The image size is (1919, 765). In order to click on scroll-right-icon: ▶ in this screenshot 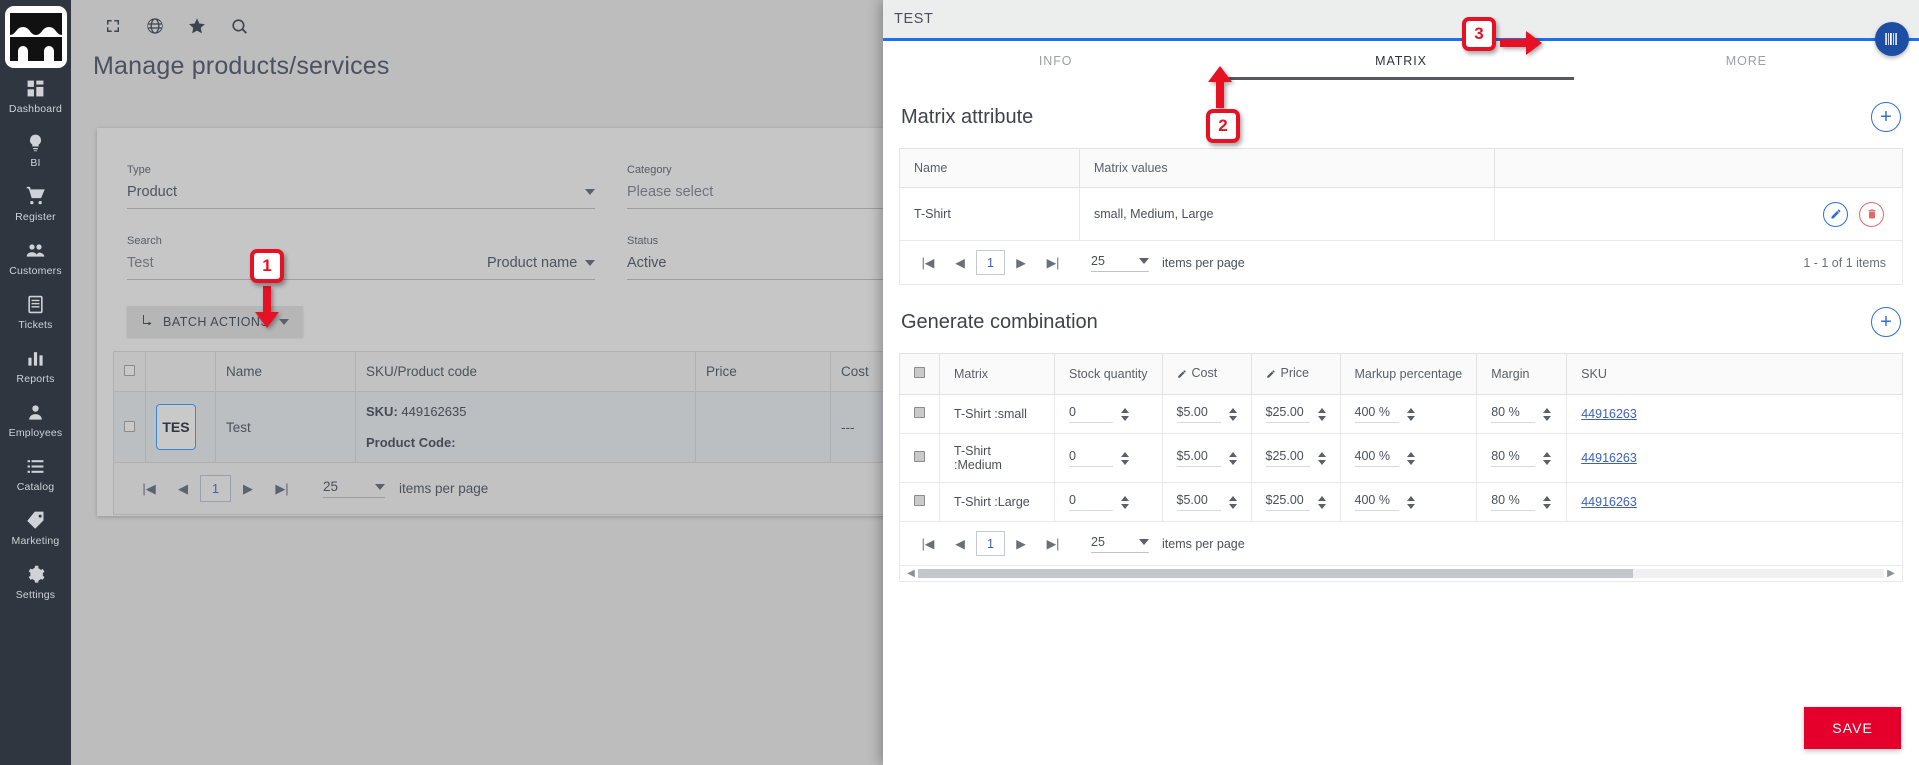, I will do `click(1891, 573)`.